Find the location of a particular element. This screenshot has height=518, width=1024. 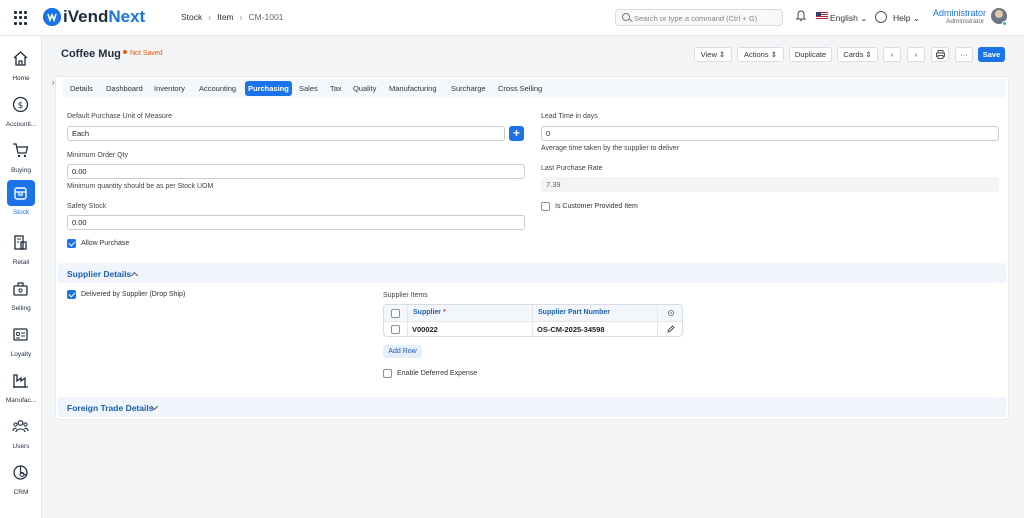

chevron-left-icon: ‹ is located at coordinates (892, 54).